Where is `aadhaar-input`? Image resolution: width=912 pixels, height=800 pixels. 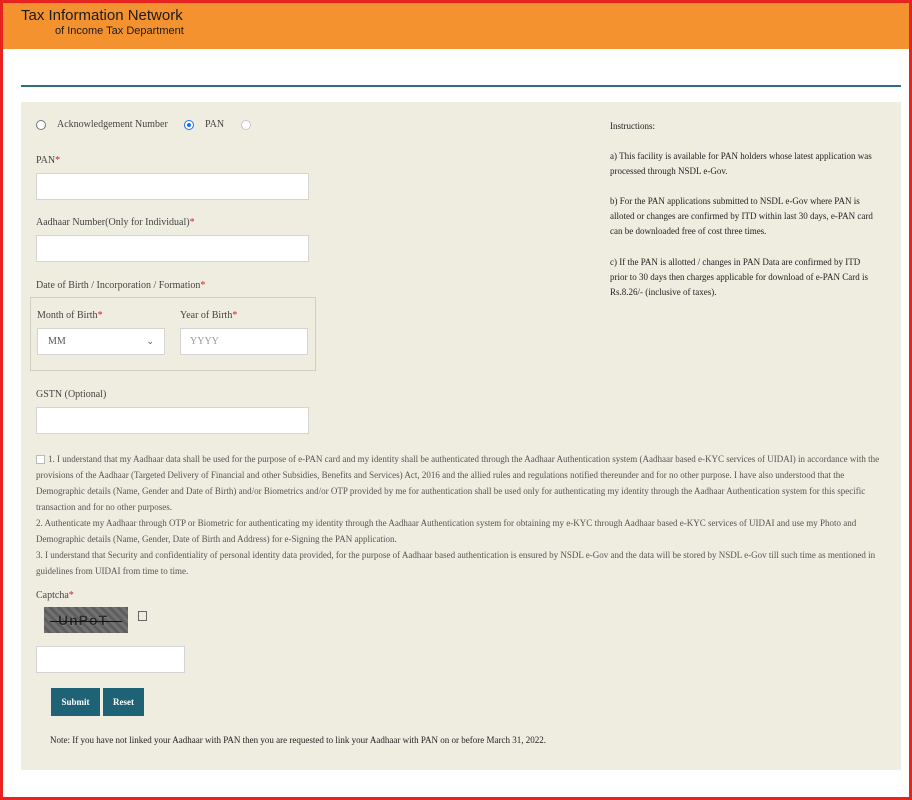
aadhaar-input is located at coordinates (172, 248).